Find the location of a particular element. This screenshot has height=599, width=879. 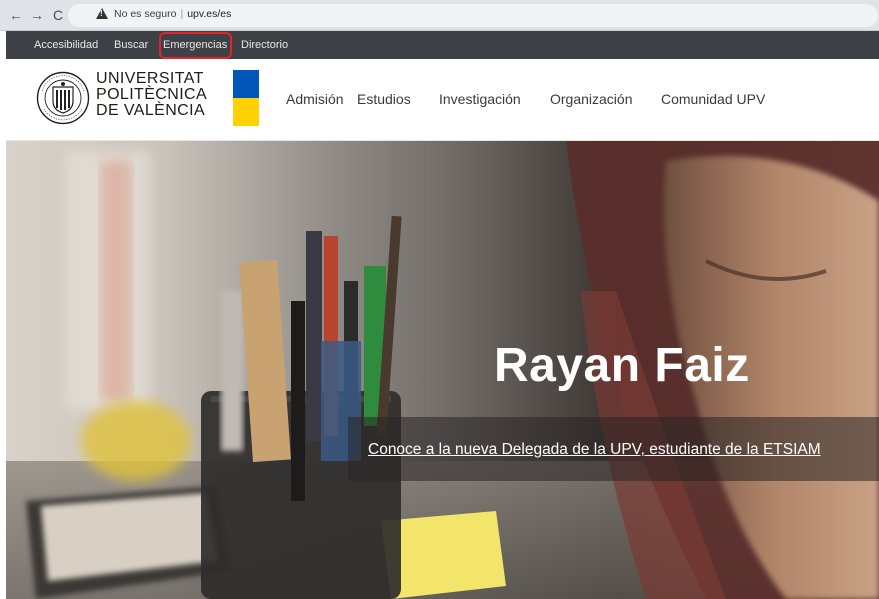

university-seal-icon is located at coordinates (63, 98).